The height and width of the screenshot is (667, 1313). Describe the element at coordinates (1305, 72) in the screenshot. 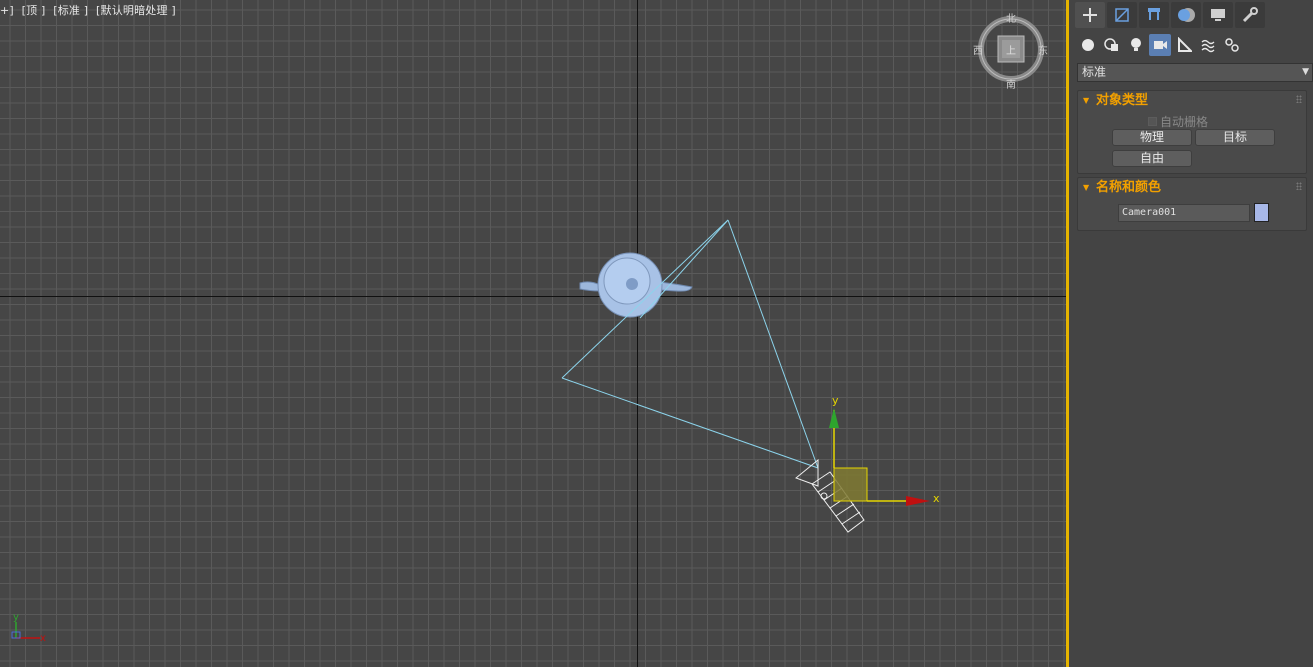

I see `chevron-down-icon: ▼` at that location.